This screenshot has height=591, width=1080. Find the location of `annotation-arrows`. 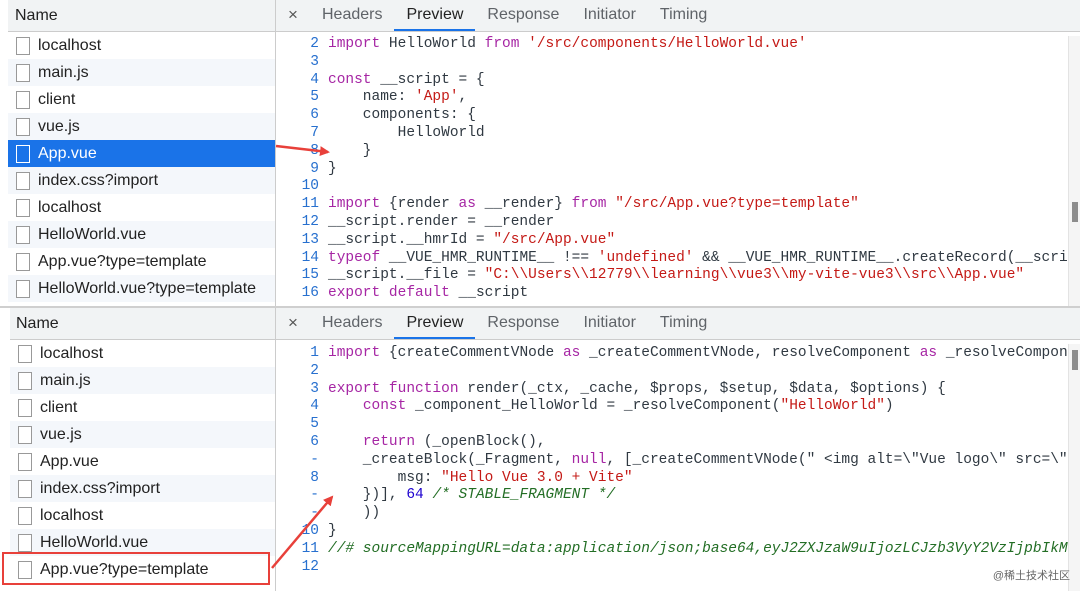

annotation-arrows is located at coordinates (302, 356).